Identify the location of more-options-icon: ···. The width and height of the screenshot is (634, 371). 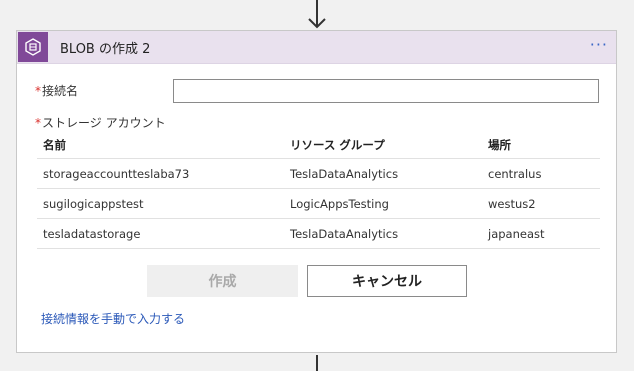
(599, 45).